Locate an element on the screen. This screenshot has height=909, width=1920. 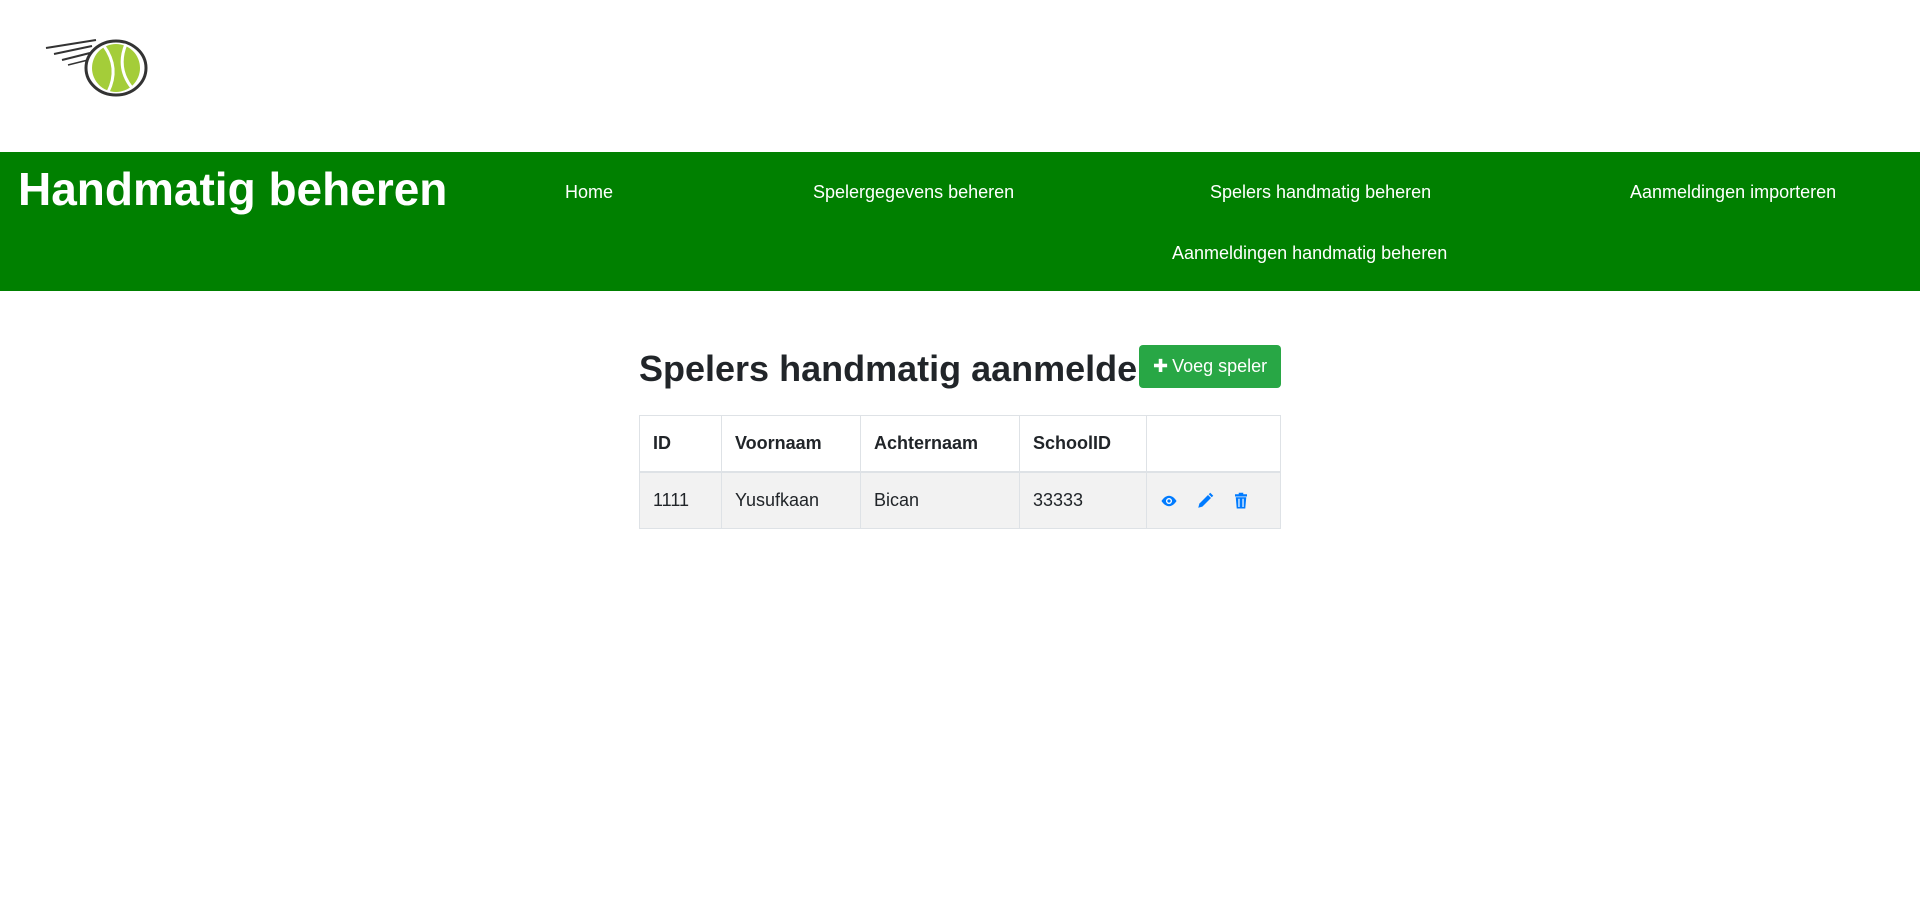
cell-id: 1111 is located at coordinates (680, 500).